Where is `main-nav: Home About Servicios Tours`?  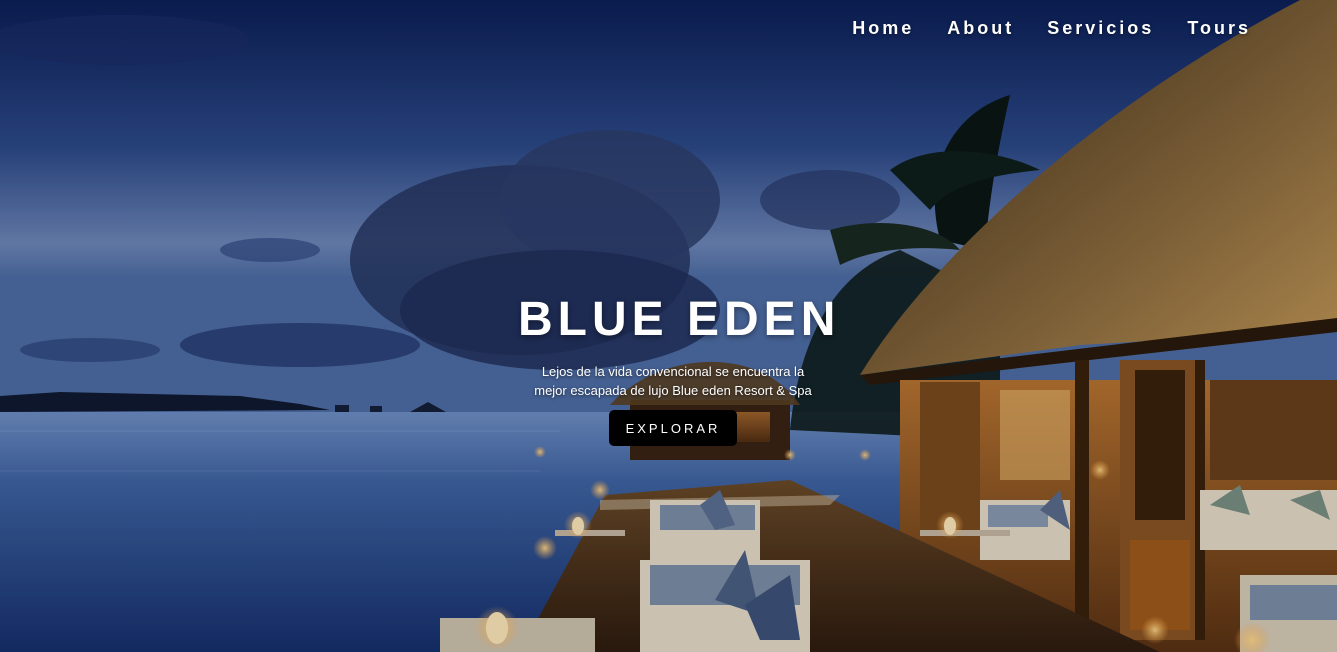
main-nav: Home About Servicios Tours is located at coordinates (1051, 28).